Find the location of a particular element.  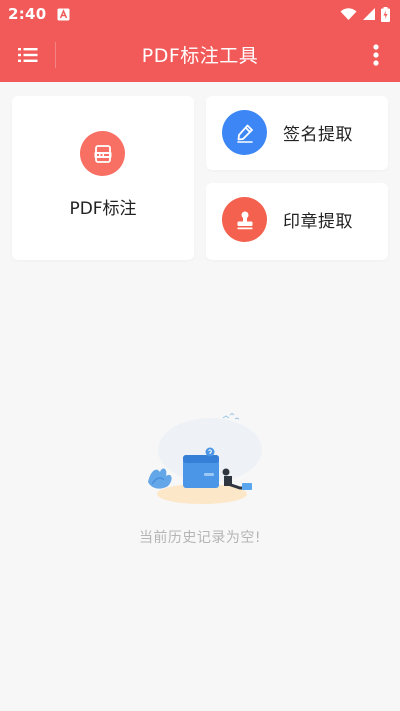

stamp-extract-label: 印章提取 is located at coordinates (318, 222).